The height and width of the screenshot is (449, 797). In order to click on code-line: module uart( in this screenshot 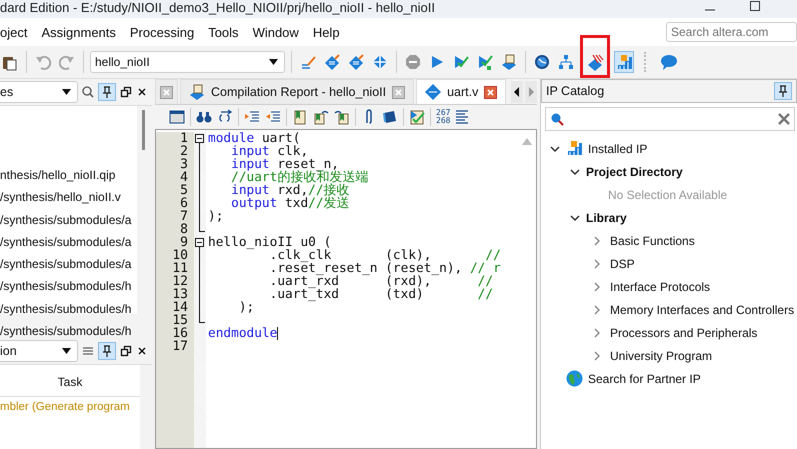, I will do `click(254, 138)`.